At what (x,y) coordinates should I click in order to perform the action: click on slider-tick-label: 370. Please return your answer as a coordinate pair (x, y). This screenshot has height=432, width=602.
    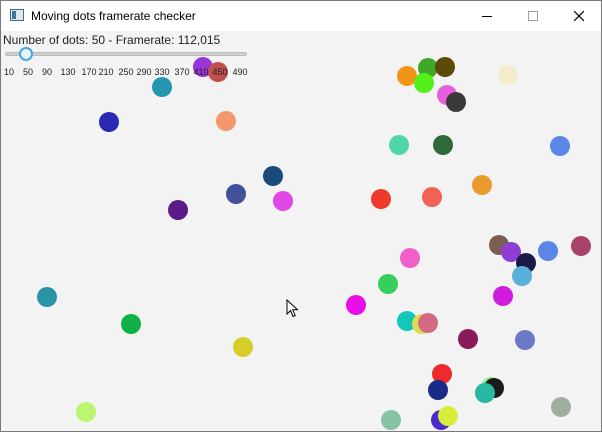
    Looking at the image, I should click on (182, 72).